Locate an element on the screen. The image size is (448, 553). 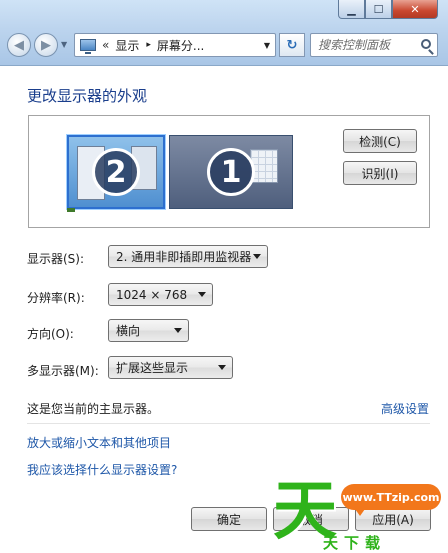
search-box is located at coordinates (374, 45).